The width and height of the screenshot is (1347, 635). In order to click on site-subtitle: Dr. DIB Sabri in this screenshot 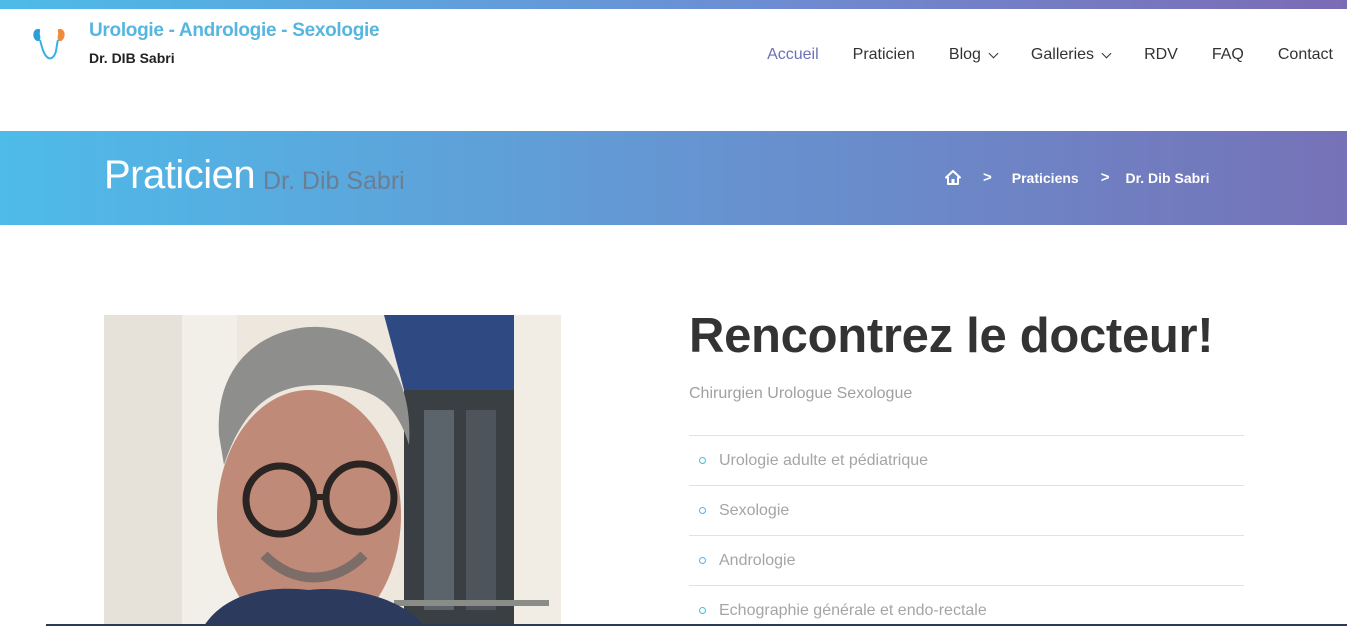, I will do `click(132, 58)`.